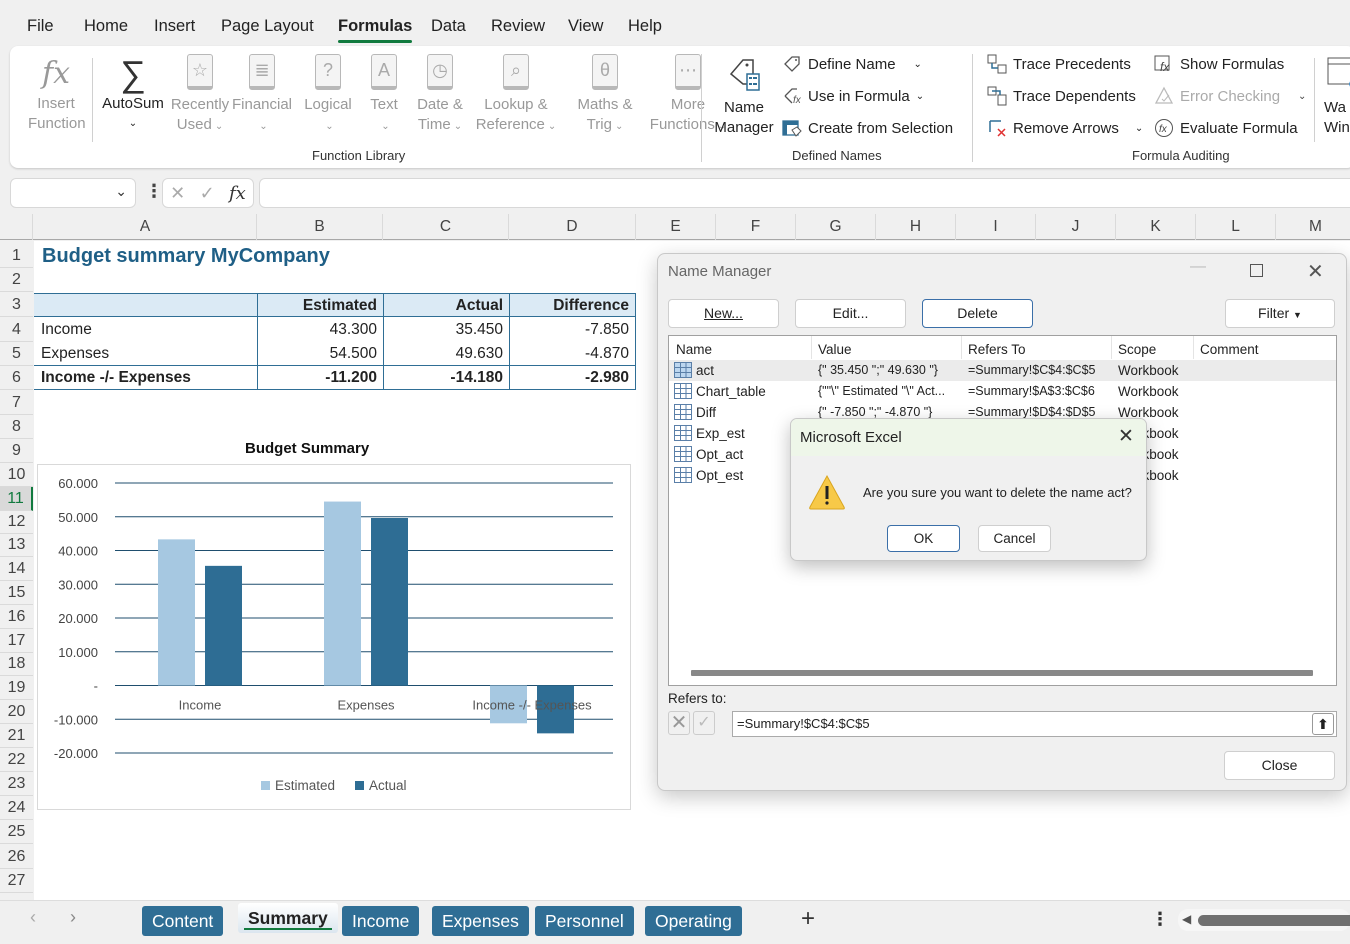  Describe the element at coordinates (1034, 724) in the screenshot. I see `refers-to-input: =Summary!$C$4:$C$5 ⬆` at that location.